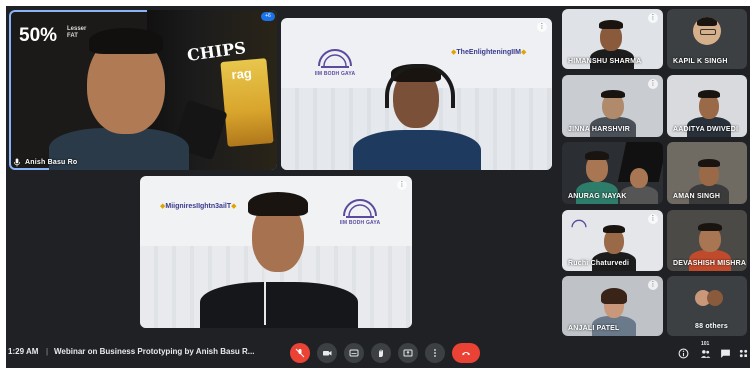  I want to click on meeting-time: 1:29 AM, so click(23, 351).